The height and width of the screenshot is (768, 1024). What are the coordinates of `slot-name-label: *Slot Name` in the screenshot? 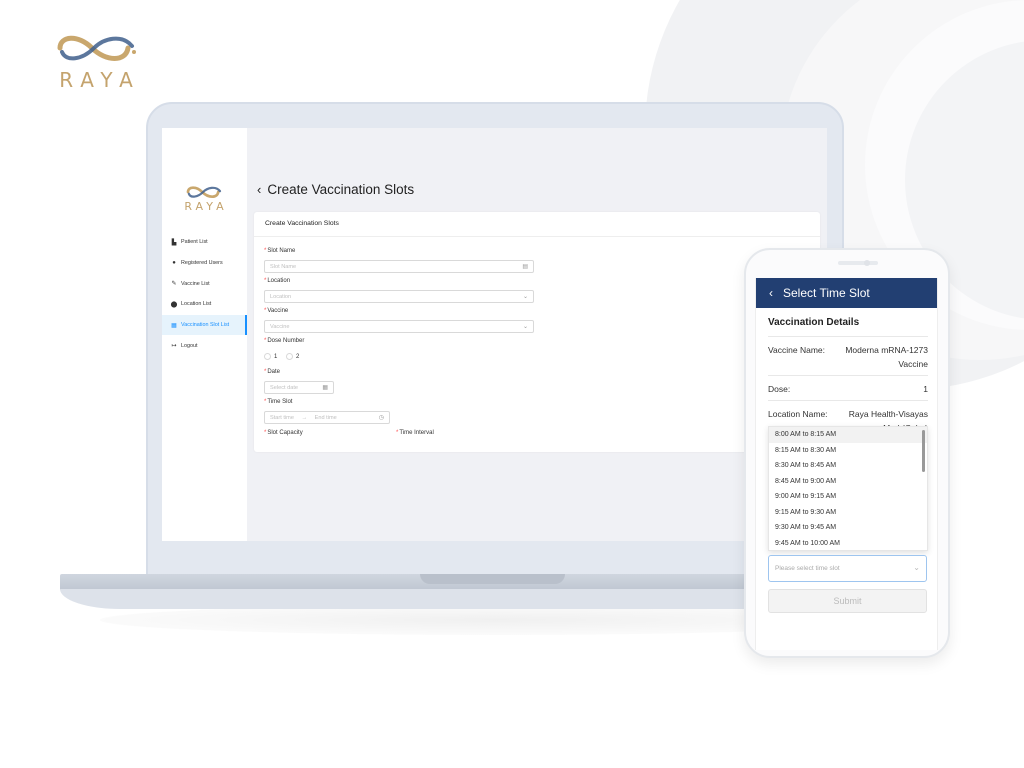 It's located at (280, 251).